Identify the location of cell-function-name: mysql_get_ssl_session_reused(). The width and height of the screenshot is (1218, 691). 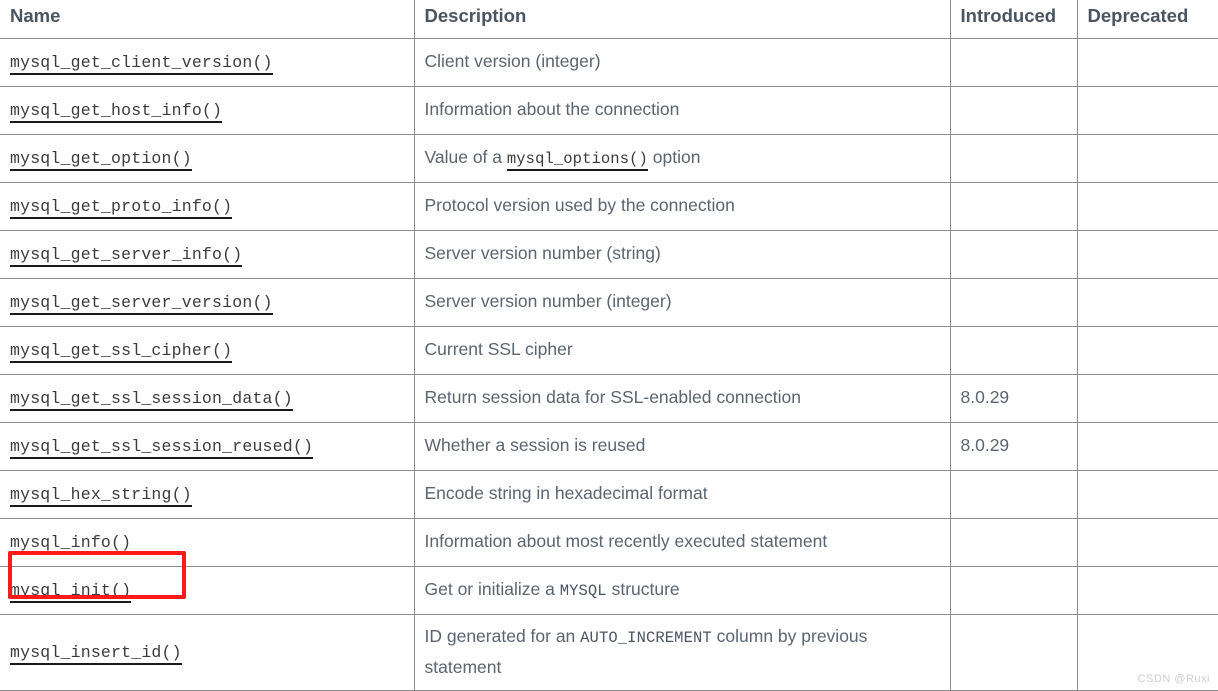
(207, 446).